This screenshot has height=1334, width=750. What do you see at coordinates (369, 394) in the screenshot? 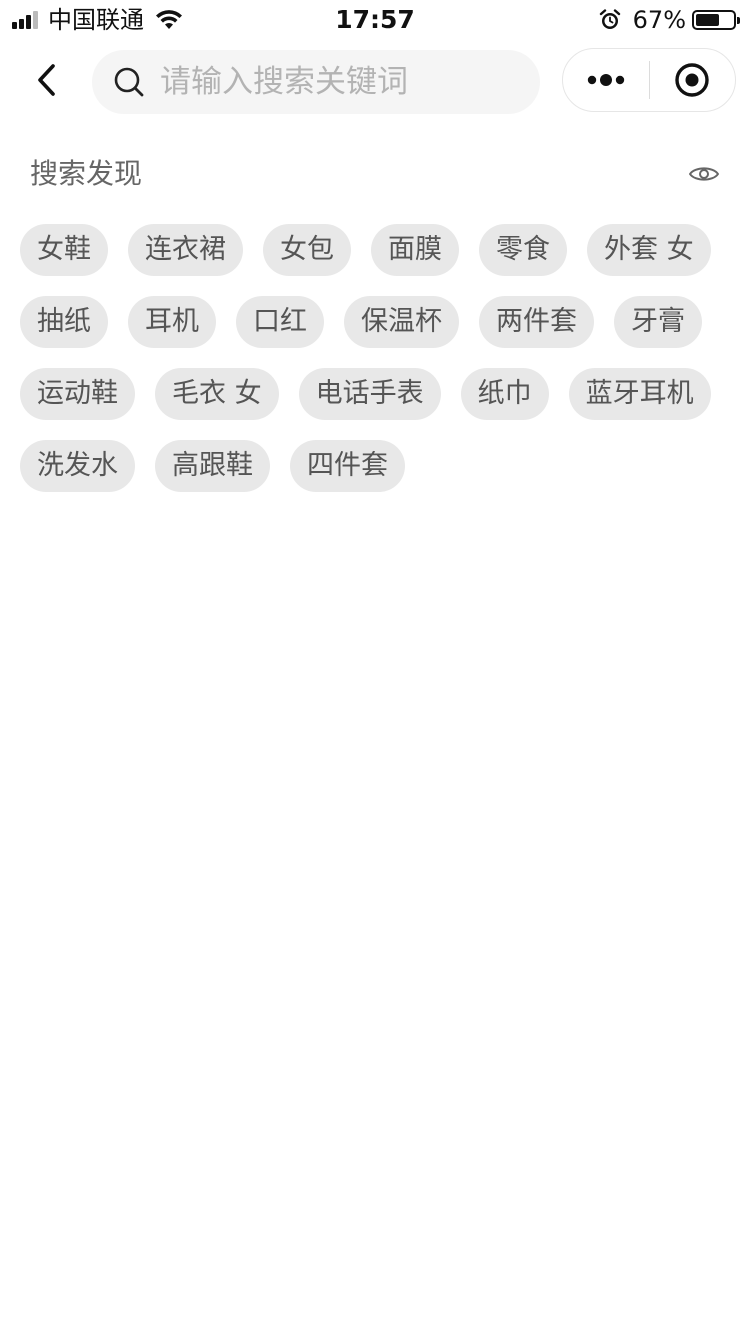
I see `discover-tag: 电话手表` at bounding box center [369, 394].